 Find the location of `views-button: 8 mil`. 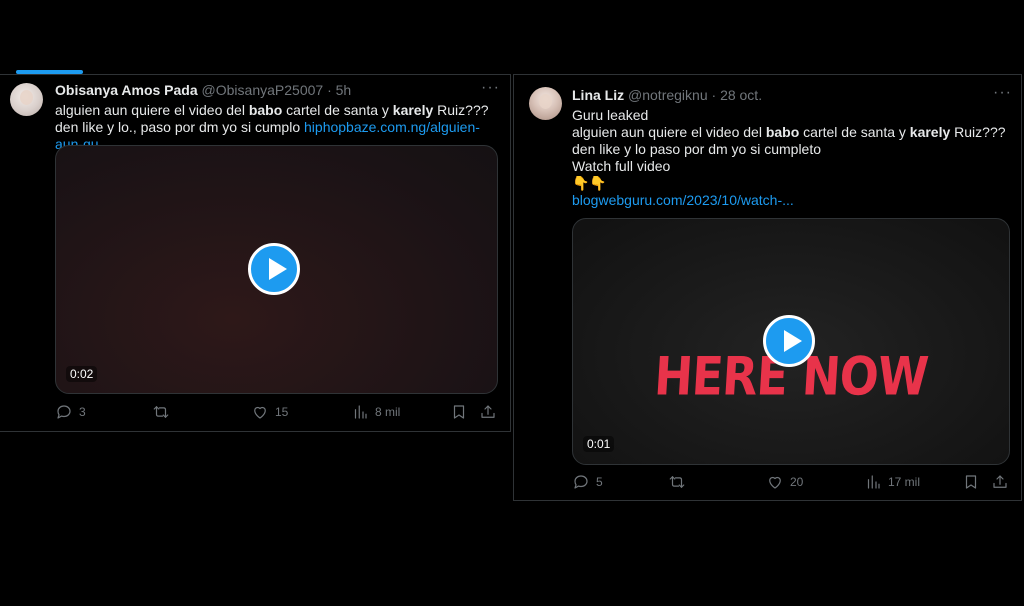

views-button: 8 mil is located at coordinates (375, 412).